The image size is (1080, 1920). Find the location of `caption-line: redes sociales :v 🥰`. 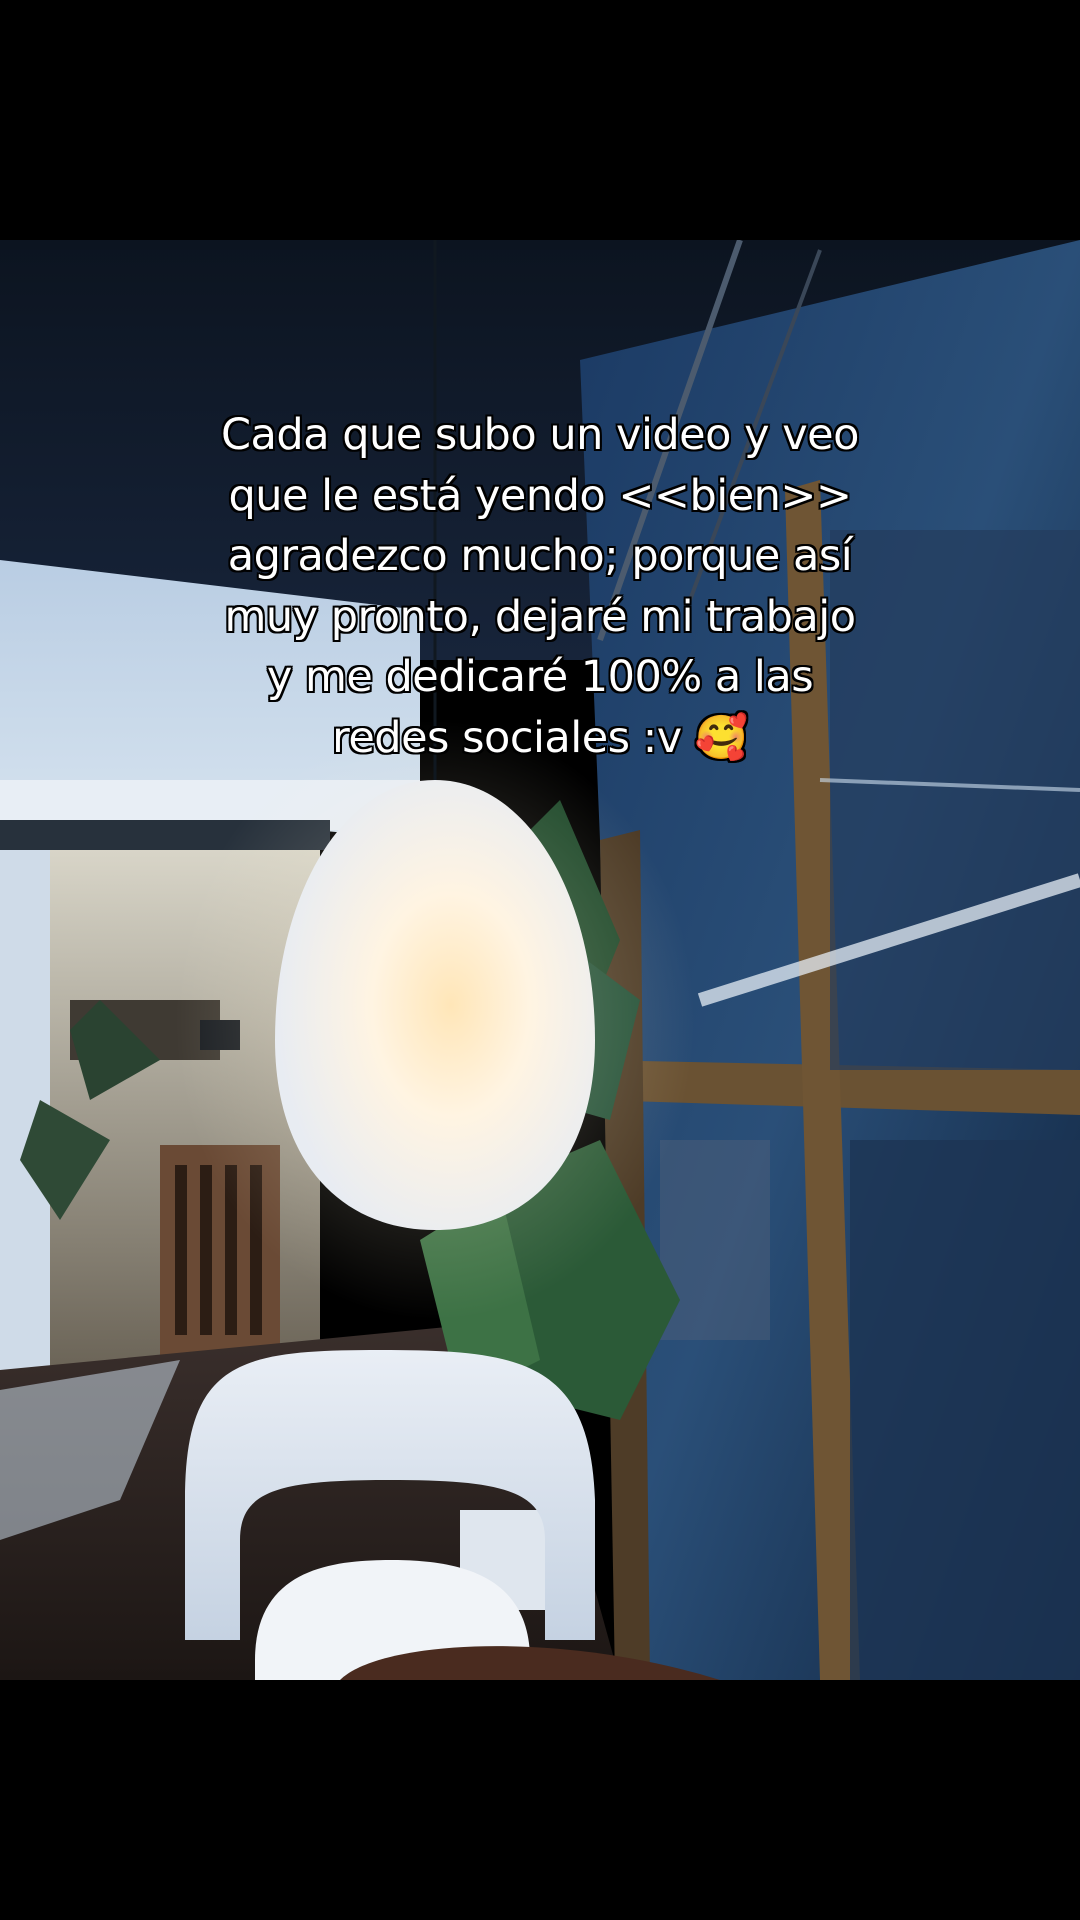

caption-line: redes sociales :v 🥰 is located at coordinates (540, 737).